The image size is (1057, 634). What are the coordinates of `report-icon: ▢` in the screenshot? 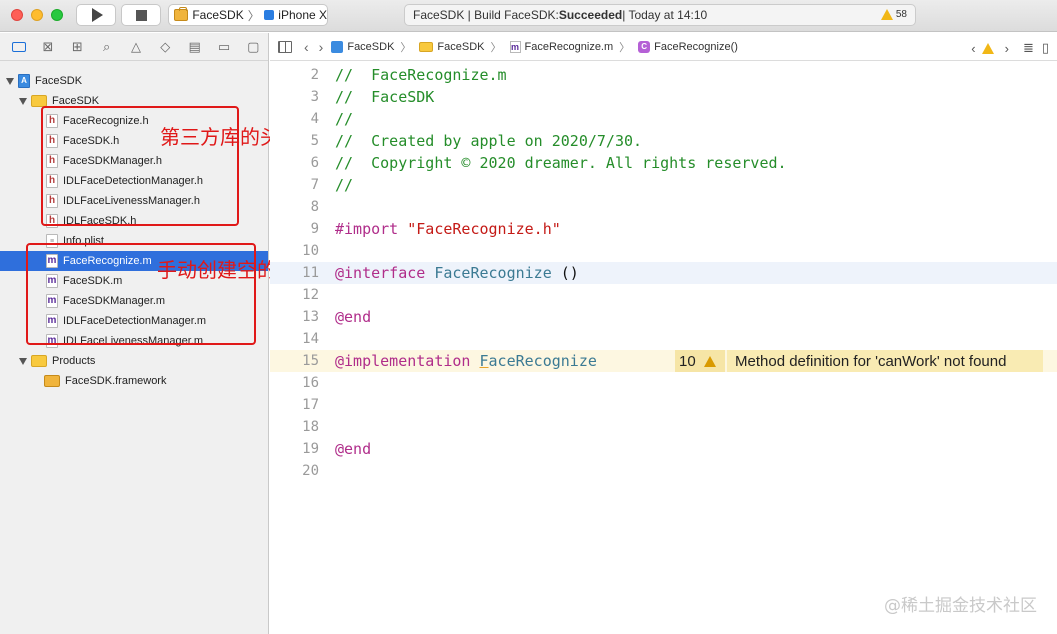 It's located at (253, 46).